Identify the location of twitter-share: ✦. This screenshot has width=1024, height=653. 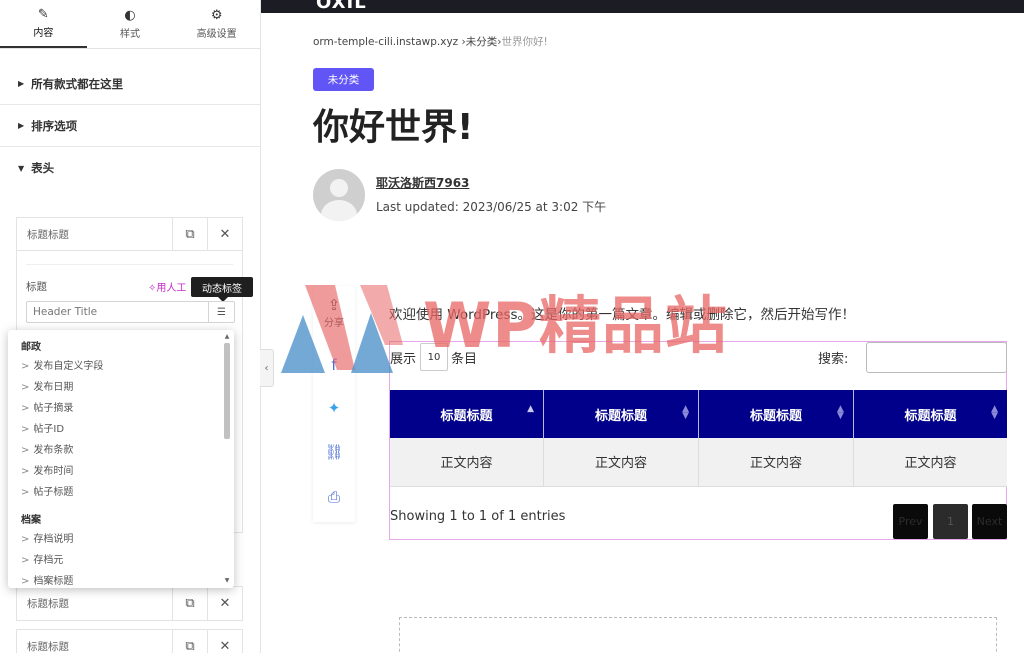
(334, 408).